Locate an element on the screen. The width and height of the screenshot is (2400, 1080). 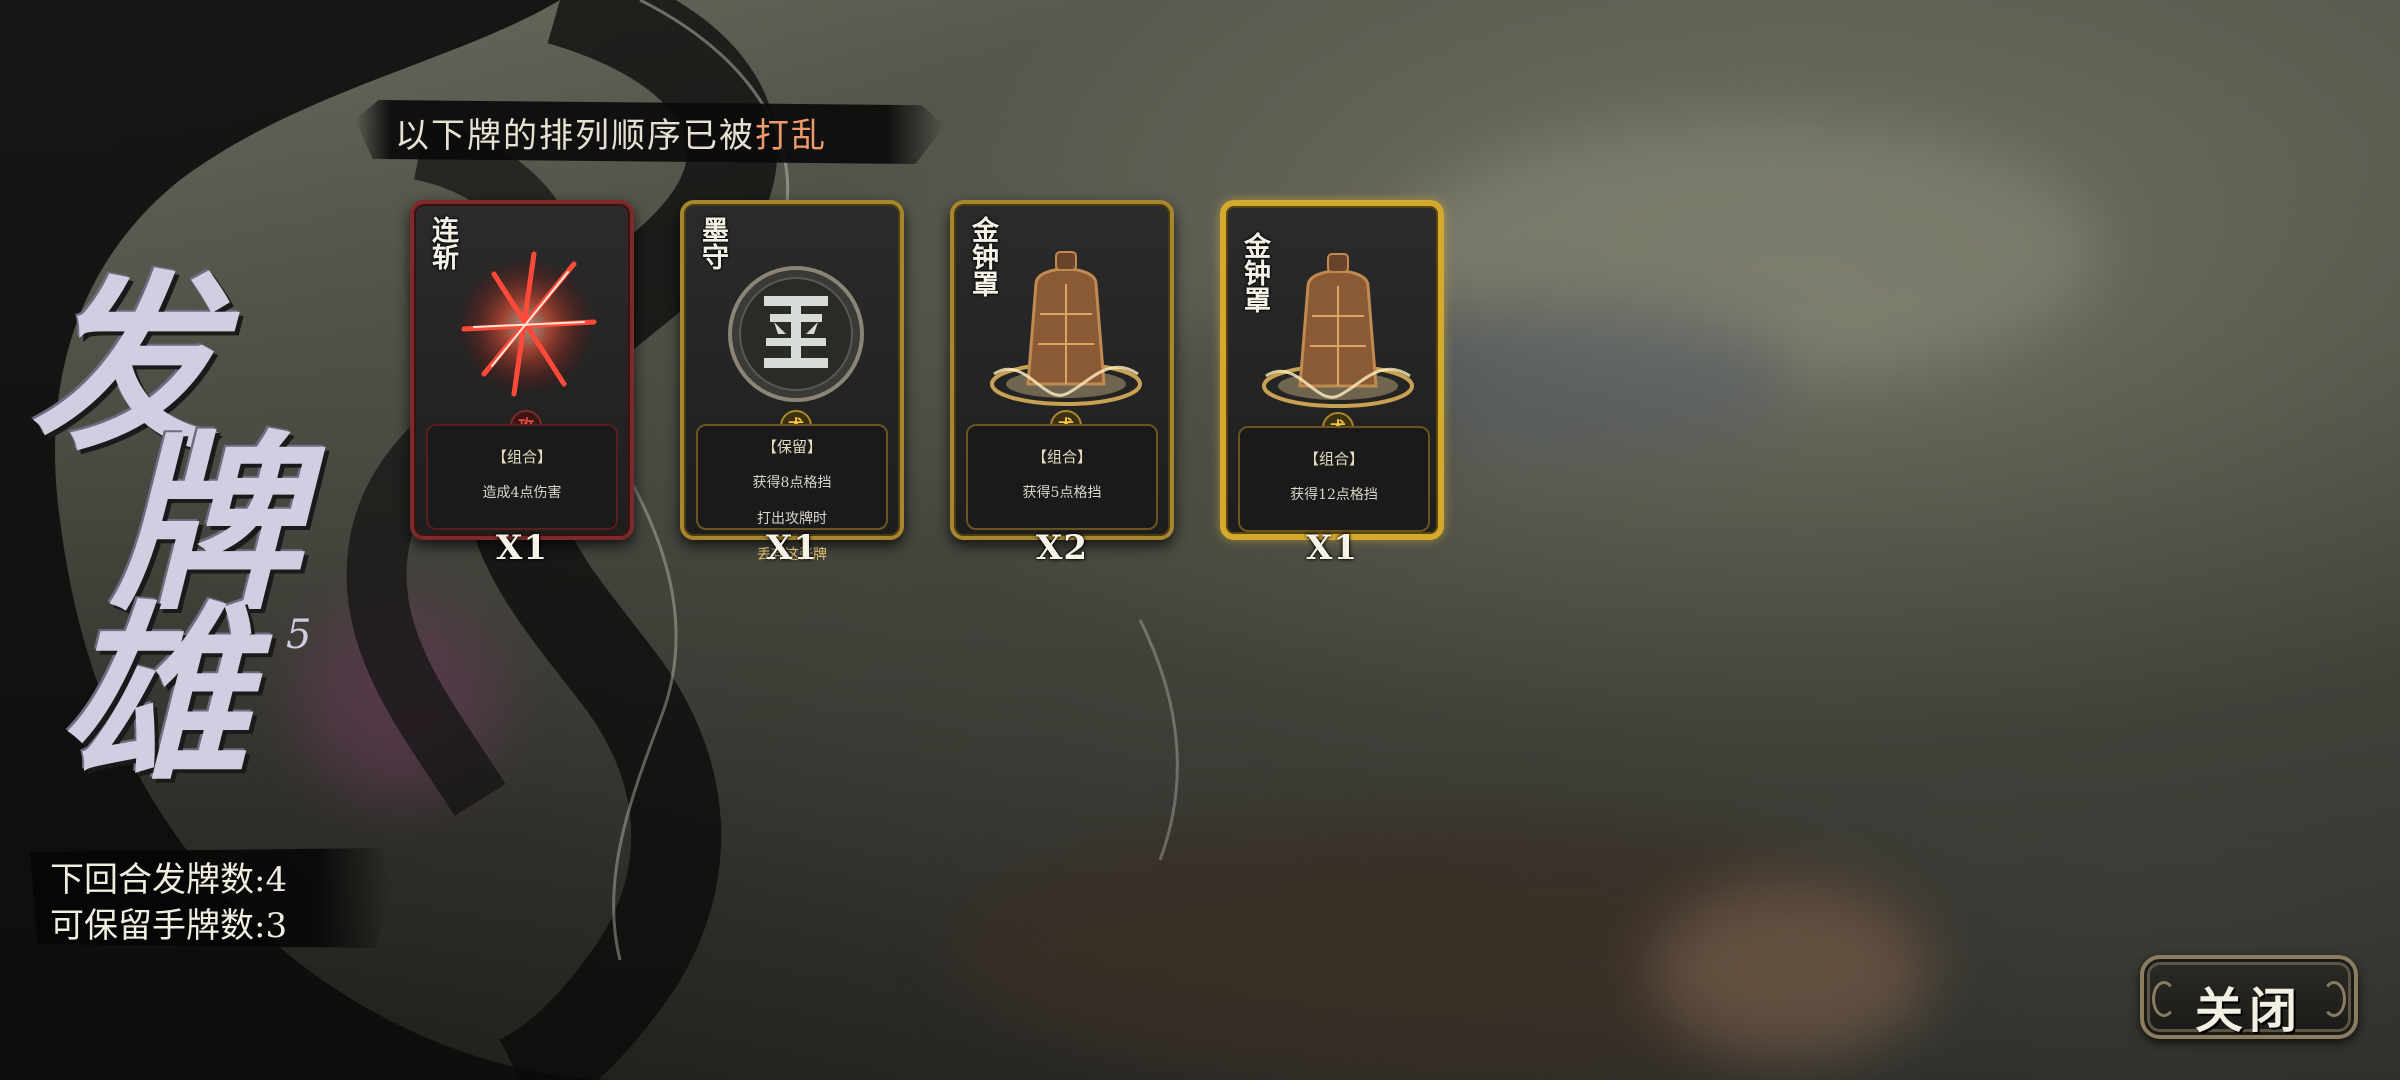
shuffle-banner-text: 以下牌的排列顺序已被打乱 is located at coordinates (611, 132).